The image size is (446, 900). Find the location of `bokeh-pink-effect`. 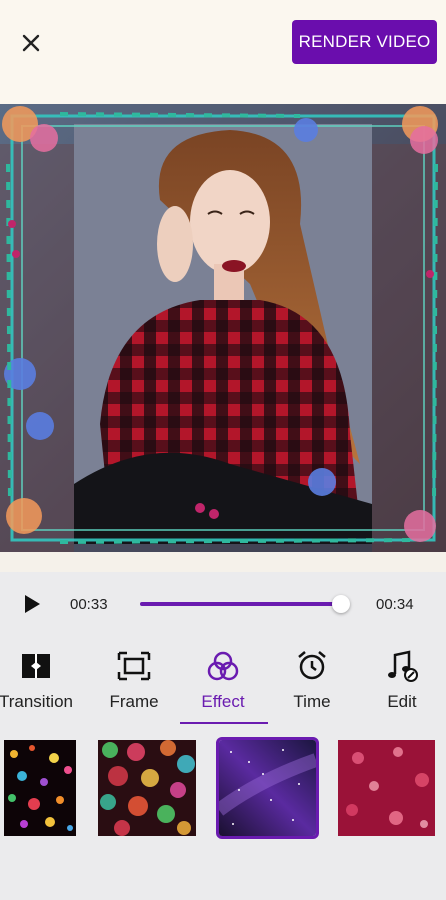

bokeh-pink-effect is located at coordinates (386, 788).